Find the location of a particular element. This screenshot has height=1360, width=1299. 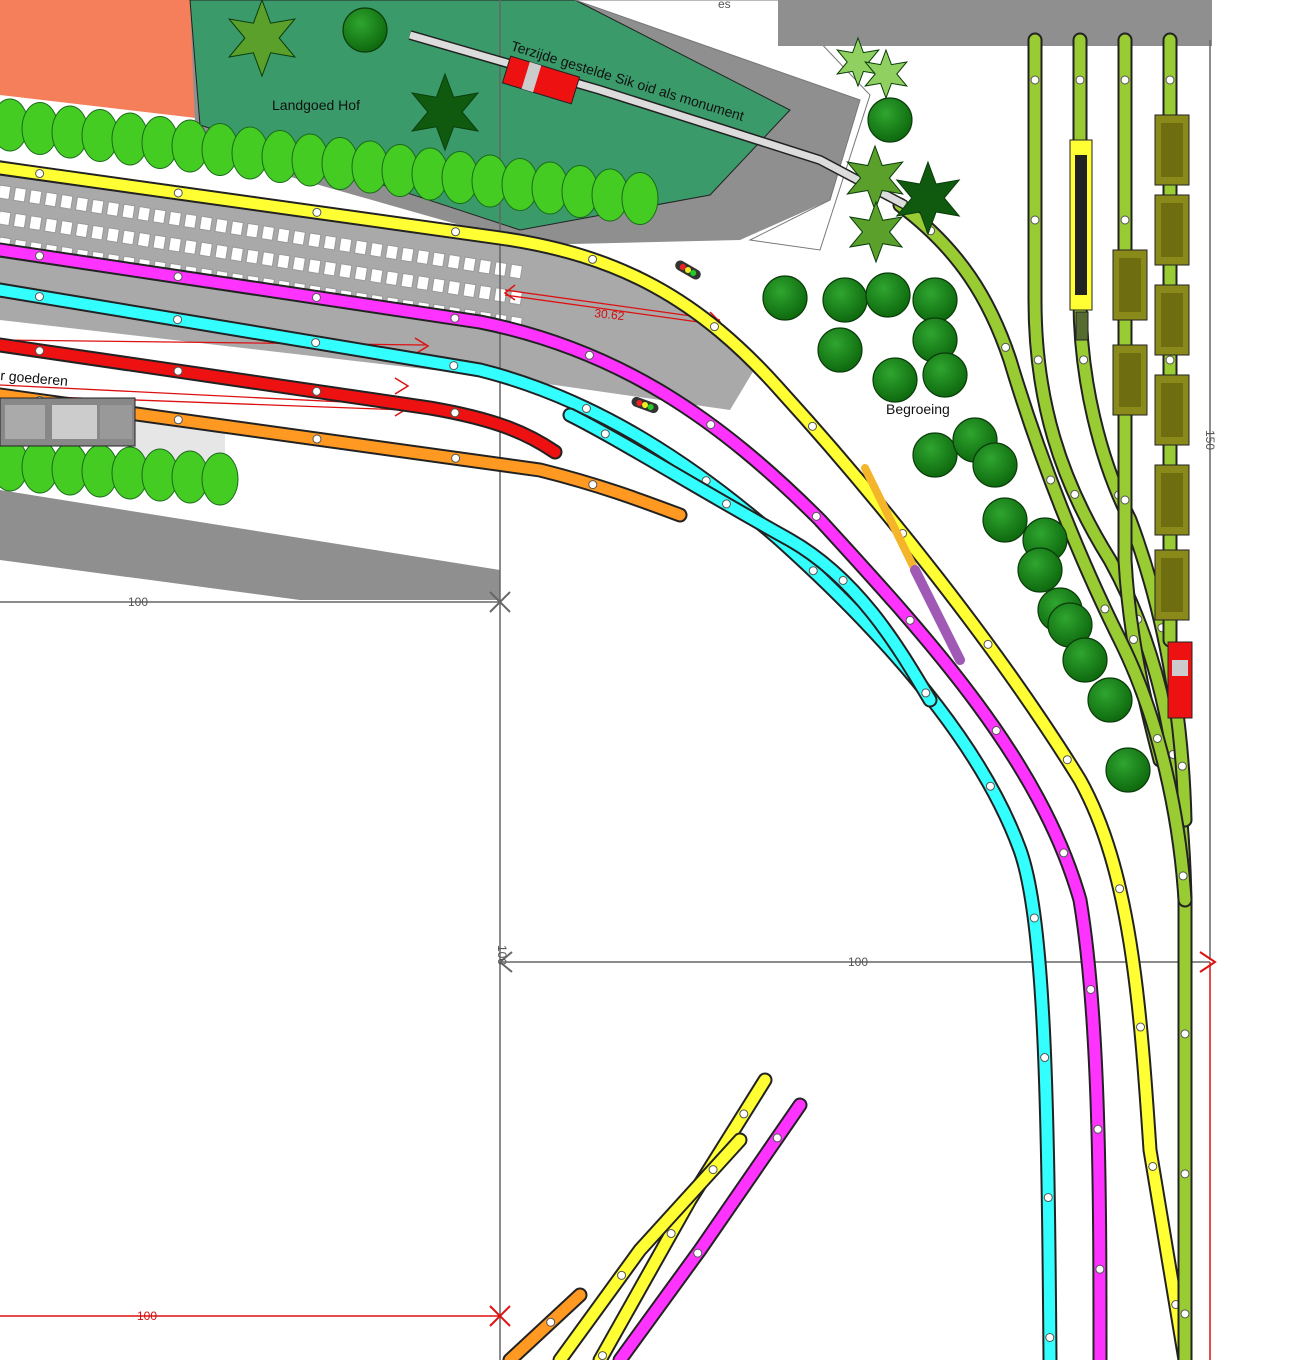

dimension-right: 150 is located at coordinates (1210, 440).